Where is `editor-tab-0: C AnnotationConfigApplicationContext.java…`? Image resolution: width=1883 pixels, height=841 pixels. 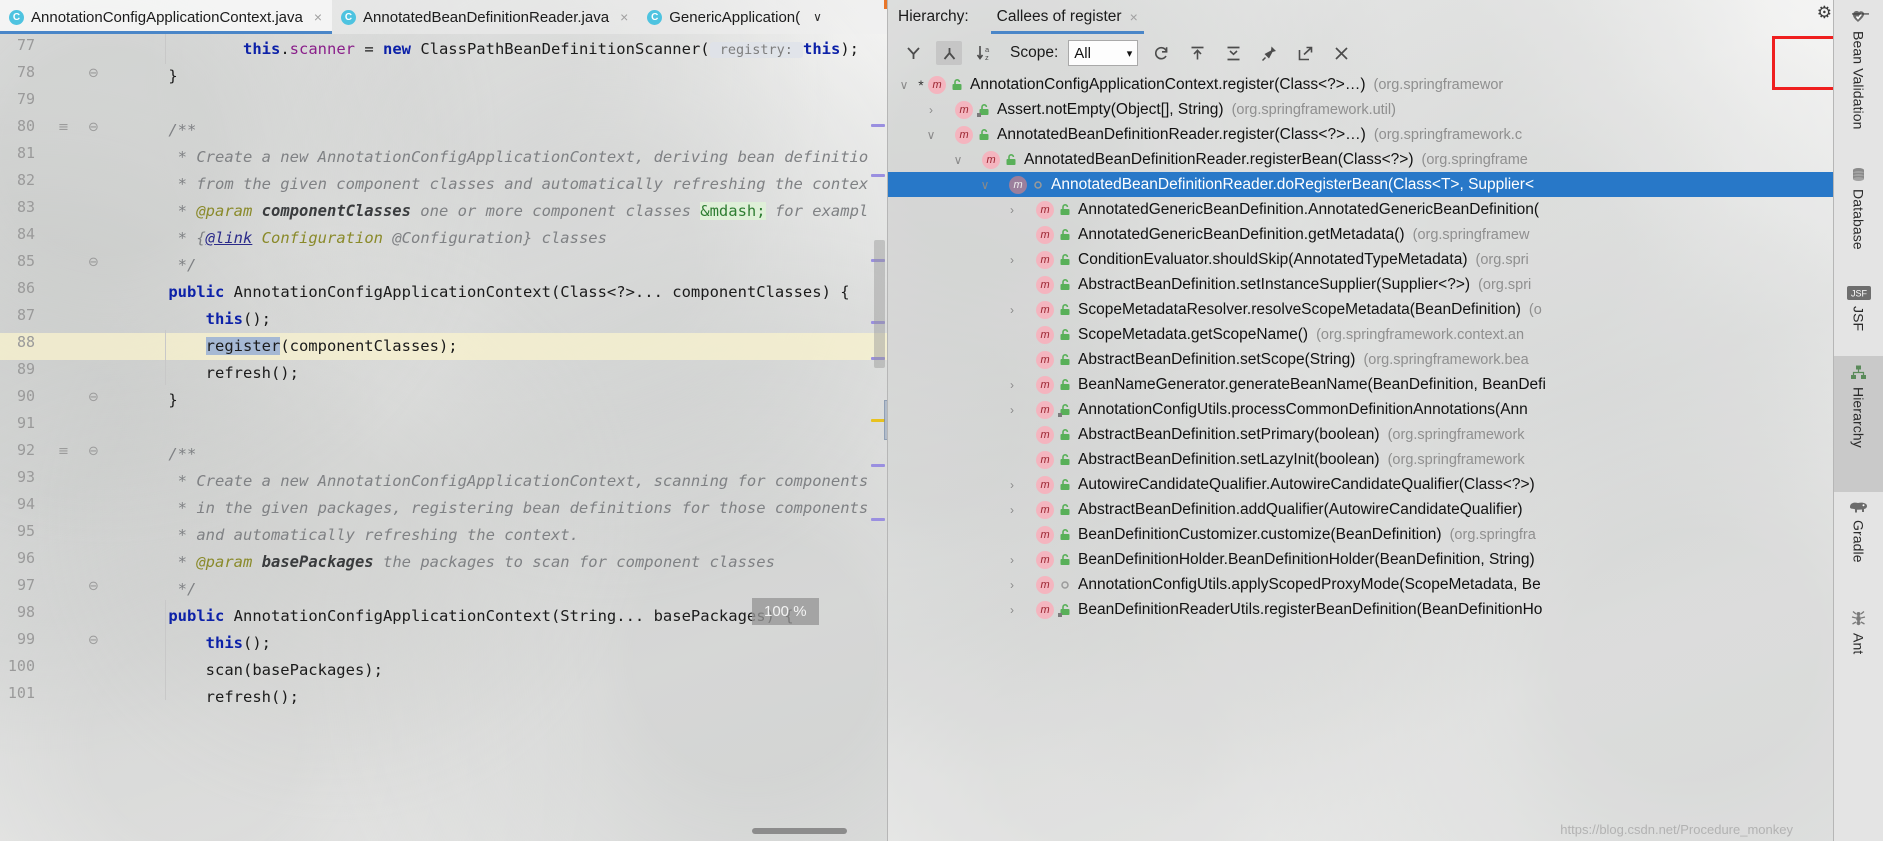 editor-tab-0: C AnnotationConfigApplicationContext.java… is located at coordinates (166, 17).